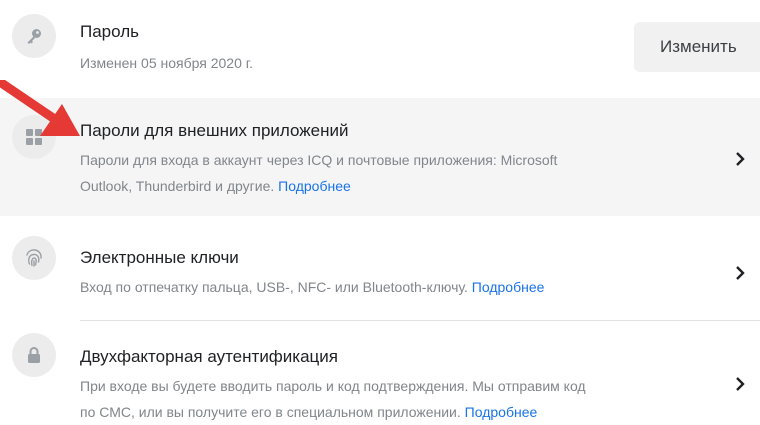 This screenshot has height=425, width=760. I want to click on app-passwords-desc-line2: Outlook, Thunderbird и другие., so click(177, 186).